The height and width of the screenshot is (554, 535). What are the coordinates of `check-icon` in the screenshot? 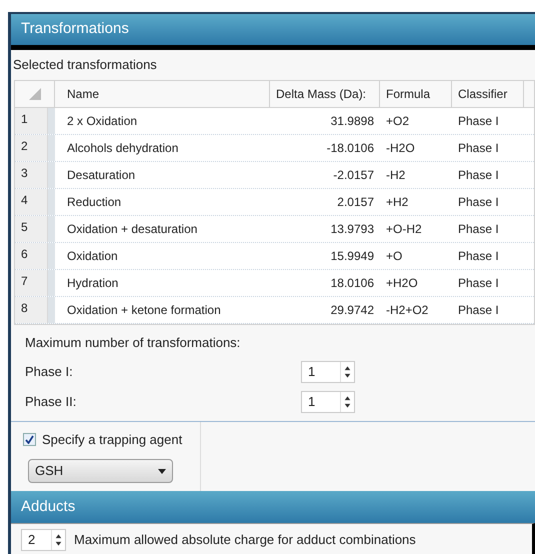 It's located at (29, 439).